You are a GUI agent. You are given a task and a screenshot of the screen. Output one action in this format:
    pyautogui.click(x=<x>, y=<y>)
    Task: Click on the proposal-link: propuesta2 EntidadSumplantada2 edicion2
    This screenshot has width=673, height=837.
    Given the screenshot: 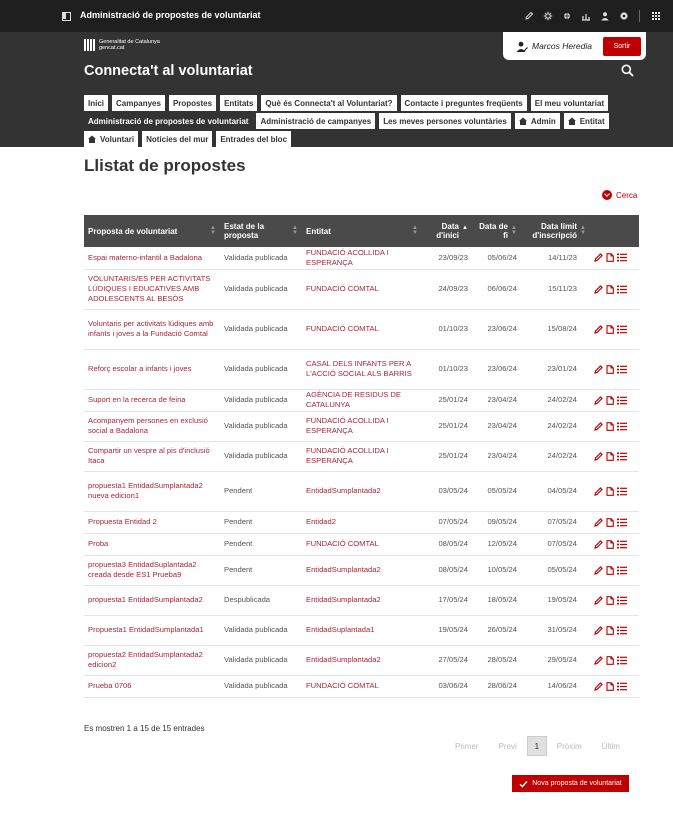 What is the action you would take?
    pyautogui.click(x=152, y=660)
    